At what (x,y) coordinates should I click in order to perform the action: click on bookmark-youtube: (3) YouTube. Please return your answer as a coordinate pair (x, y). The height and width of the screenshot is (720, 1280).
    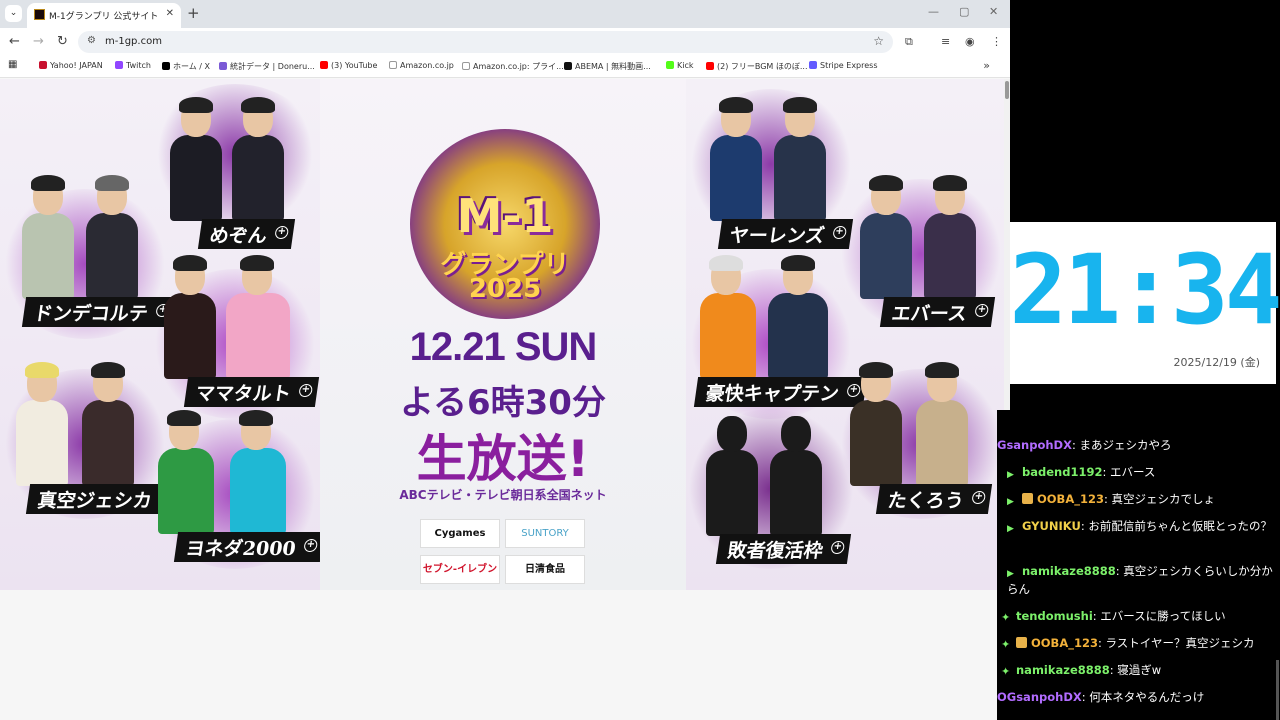
    Looking at the image, I should click on (348, 65).